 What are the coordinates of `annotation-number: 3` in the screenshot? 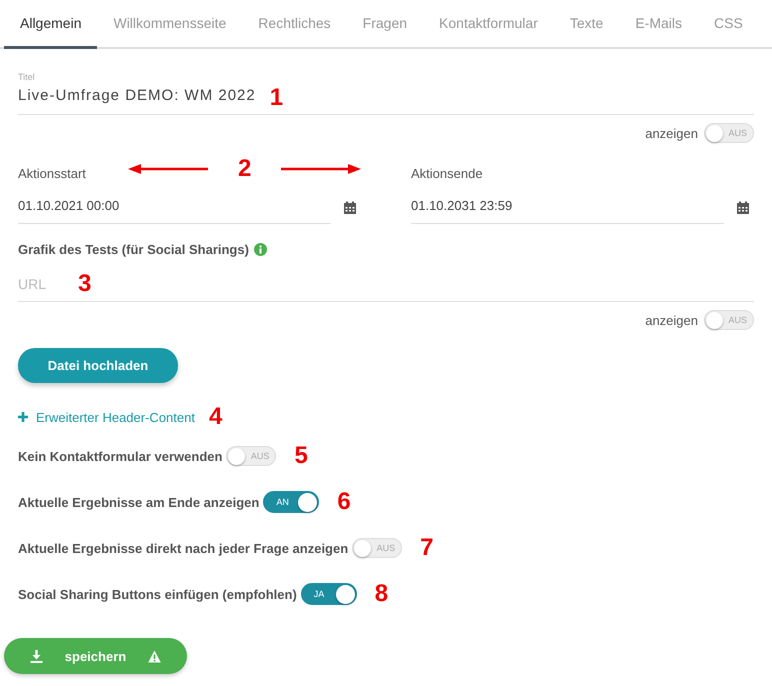 It's located at (85, 284).